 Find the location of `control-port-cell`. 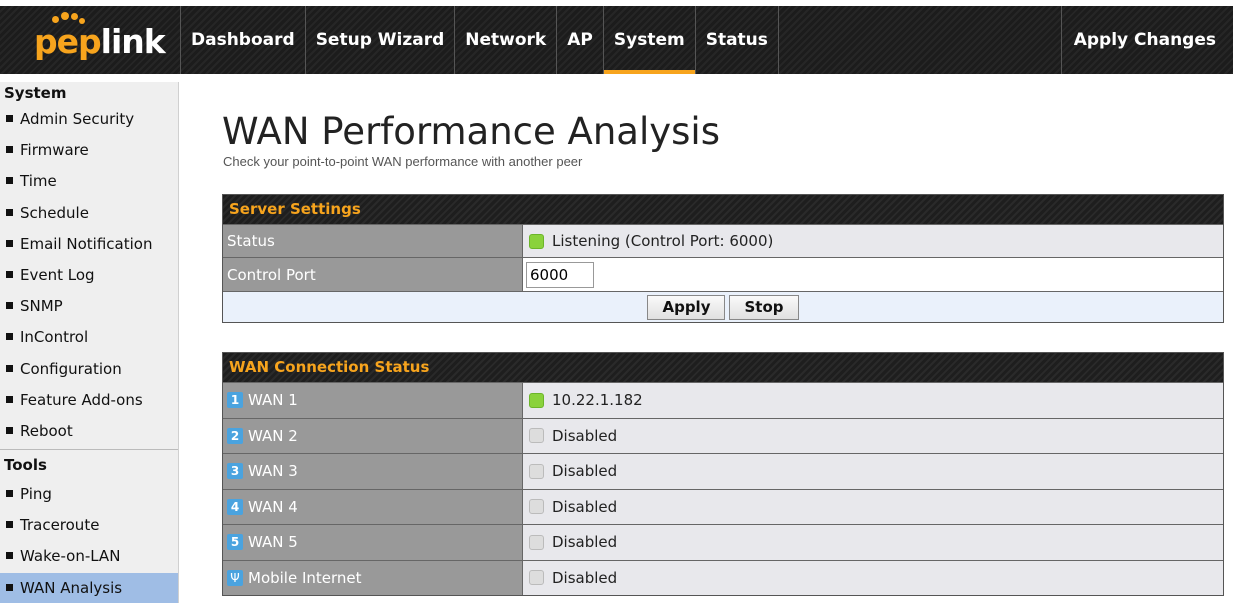

control-port-cell is located at coordinates (873, 274).